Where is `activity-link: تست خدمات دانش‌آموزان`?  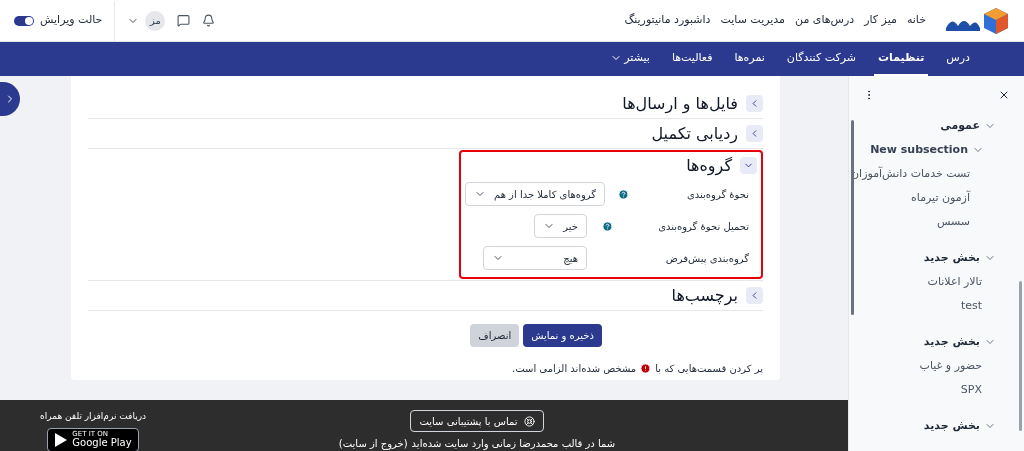
activity-link: تست خدمات دانش‌آموزان is located at coordinates (910, 174).